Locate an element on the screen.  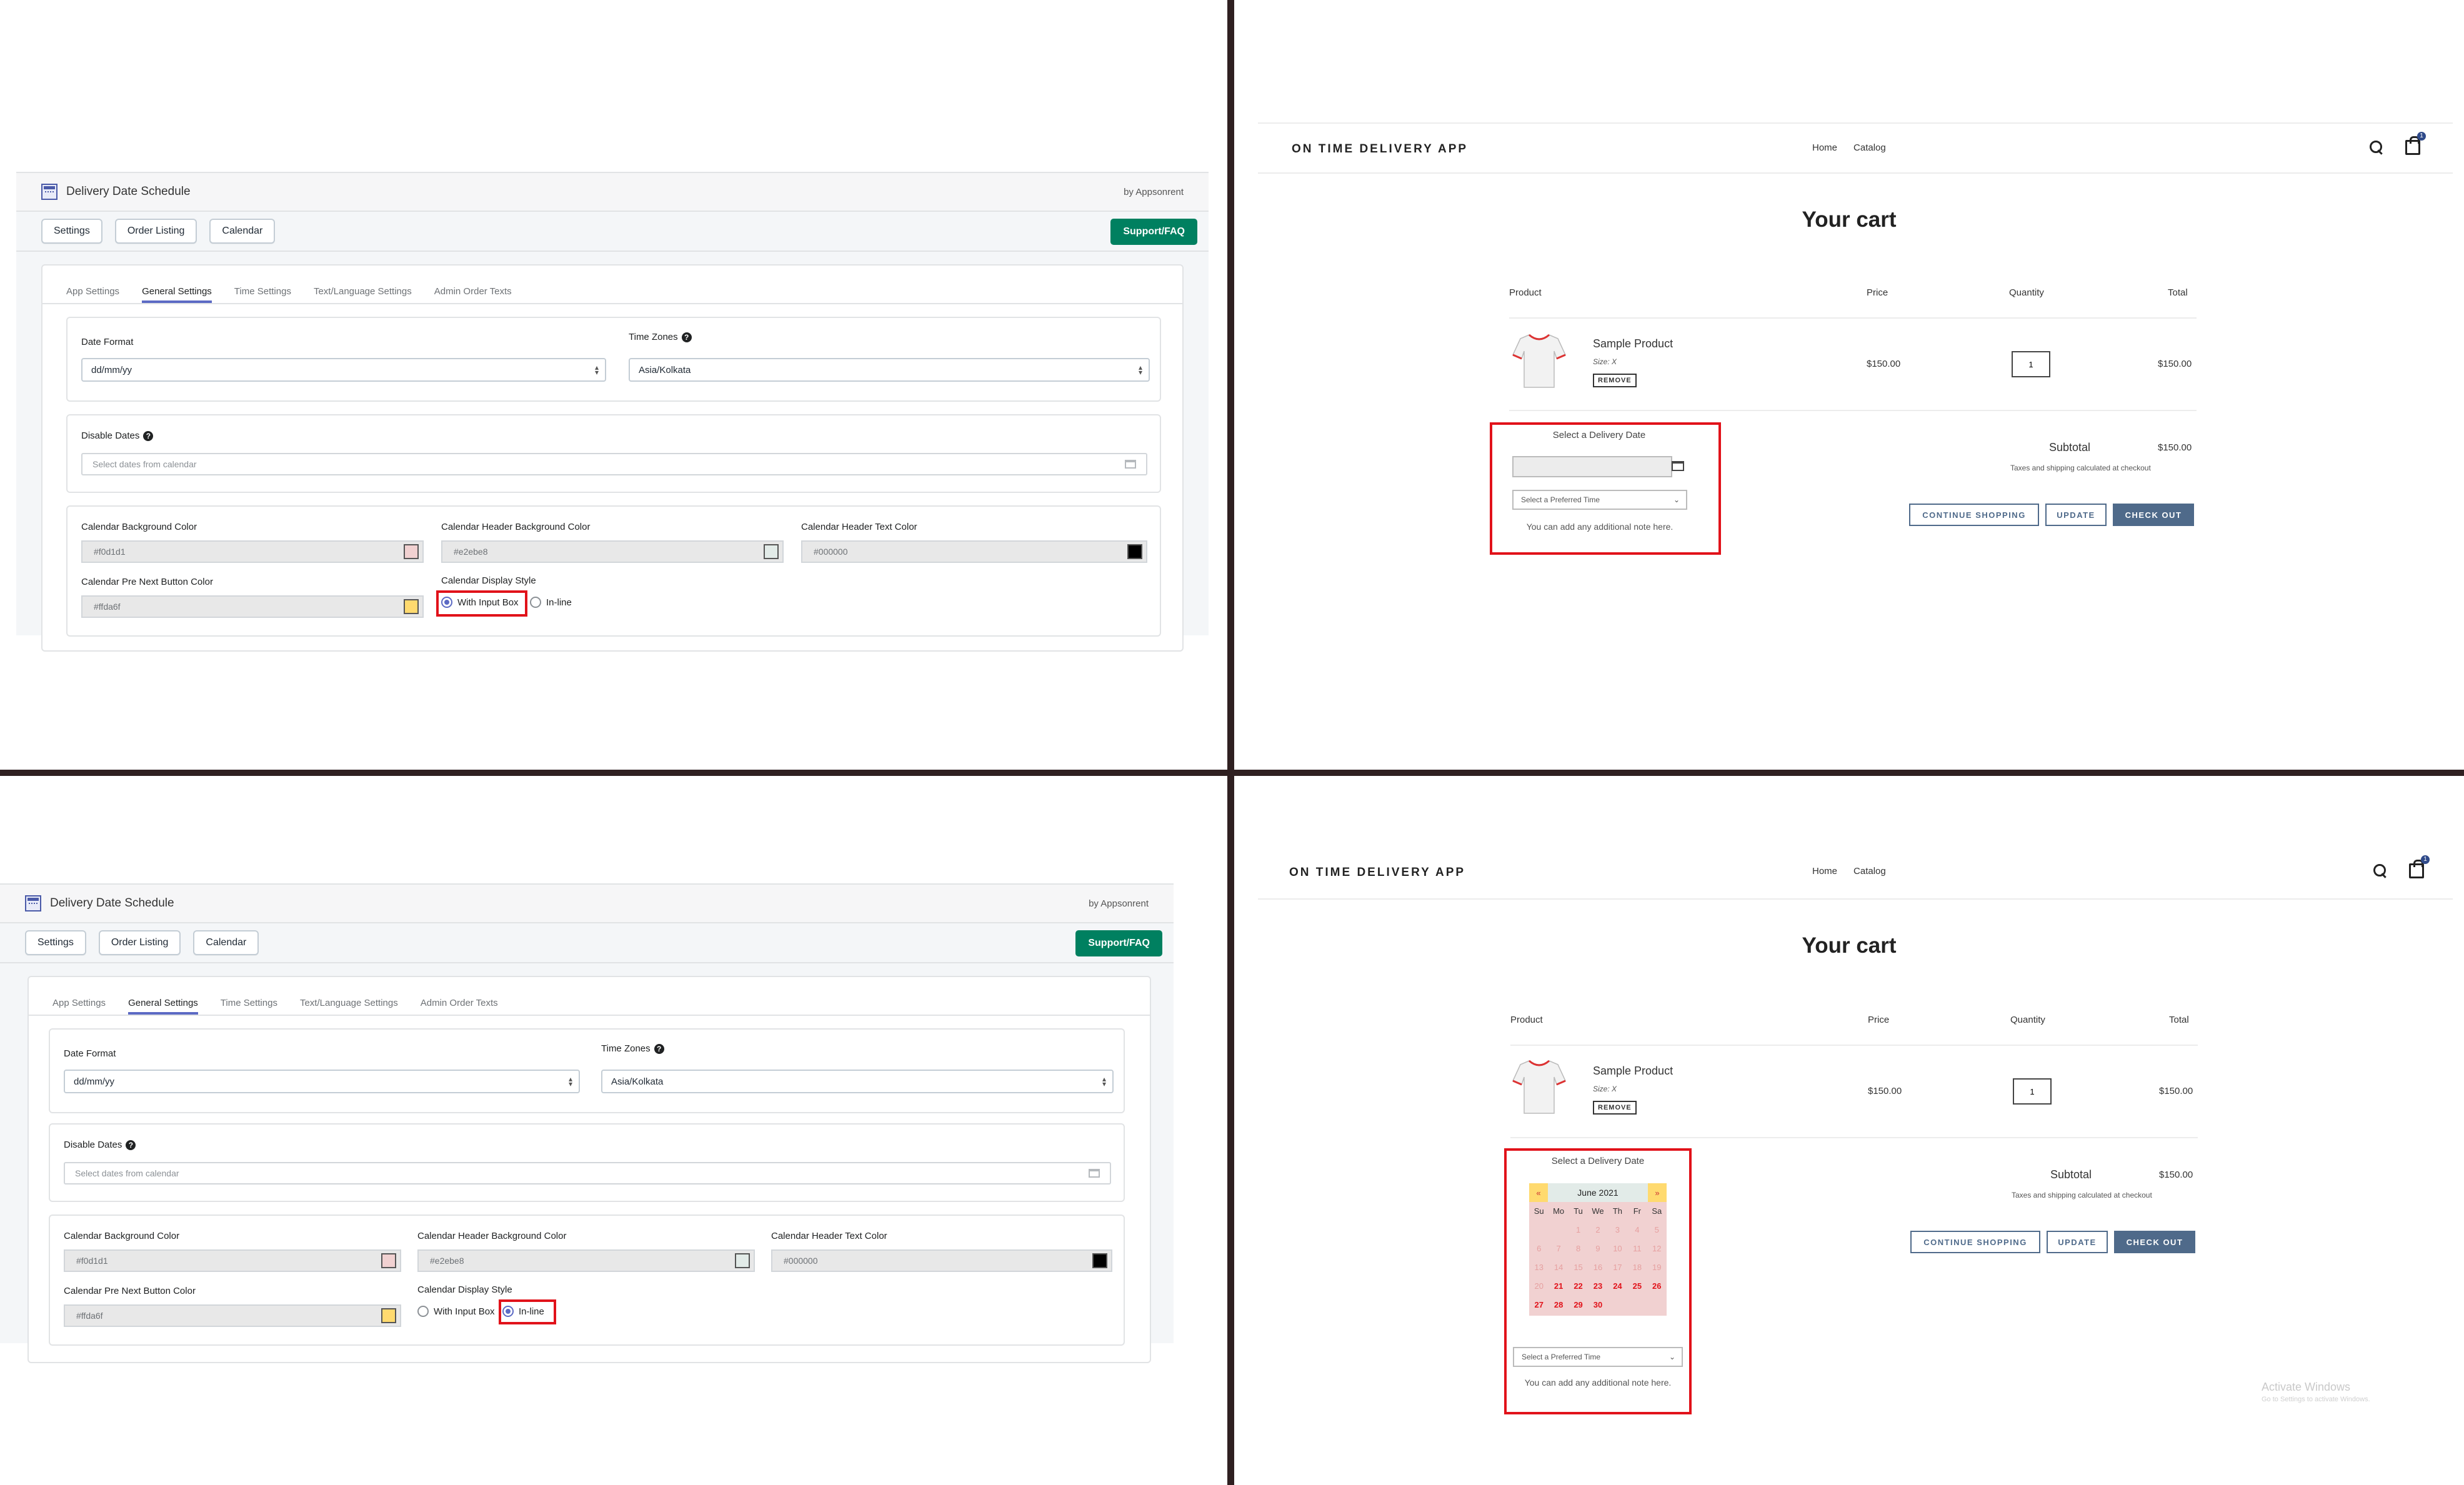
calendar-day-available: 26 is located at coordinates (1657, 1286).